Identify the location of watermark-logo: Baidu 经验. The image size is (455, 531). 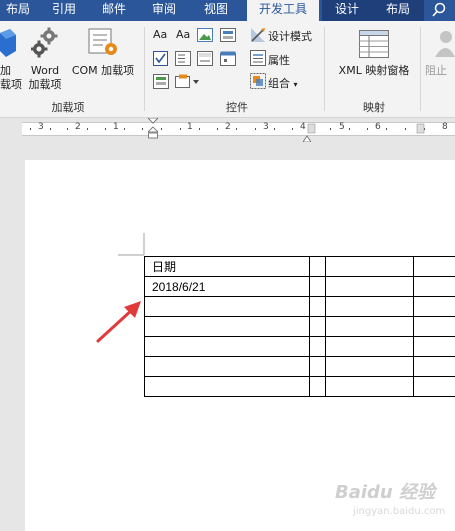
(385, 492).